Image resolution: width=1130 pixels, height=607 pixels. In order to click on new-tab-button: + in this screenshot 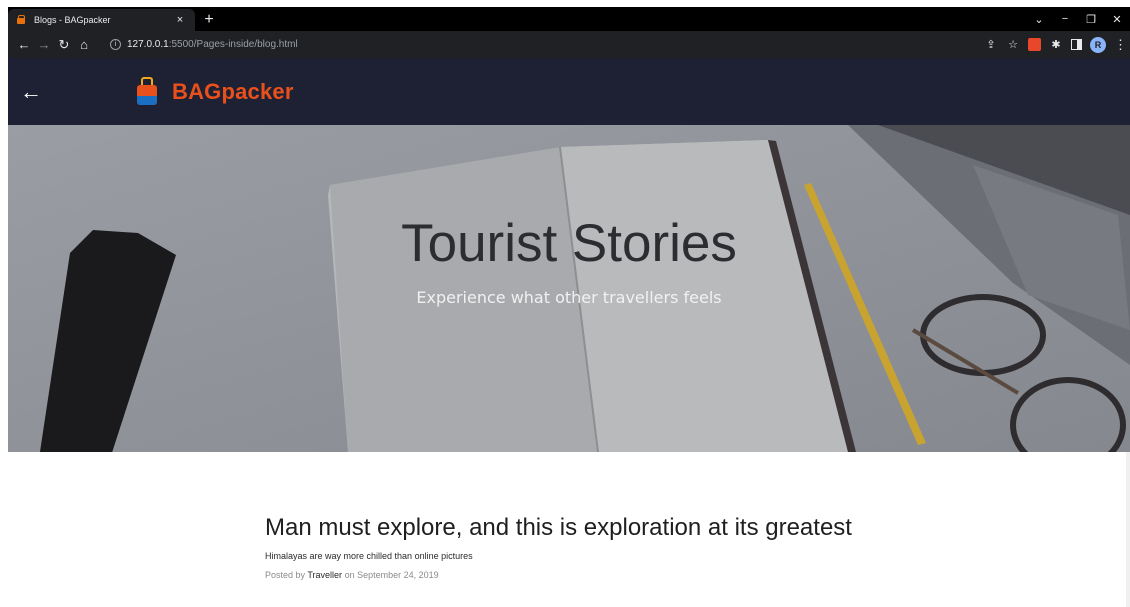, I will do `click(209, 20)`.